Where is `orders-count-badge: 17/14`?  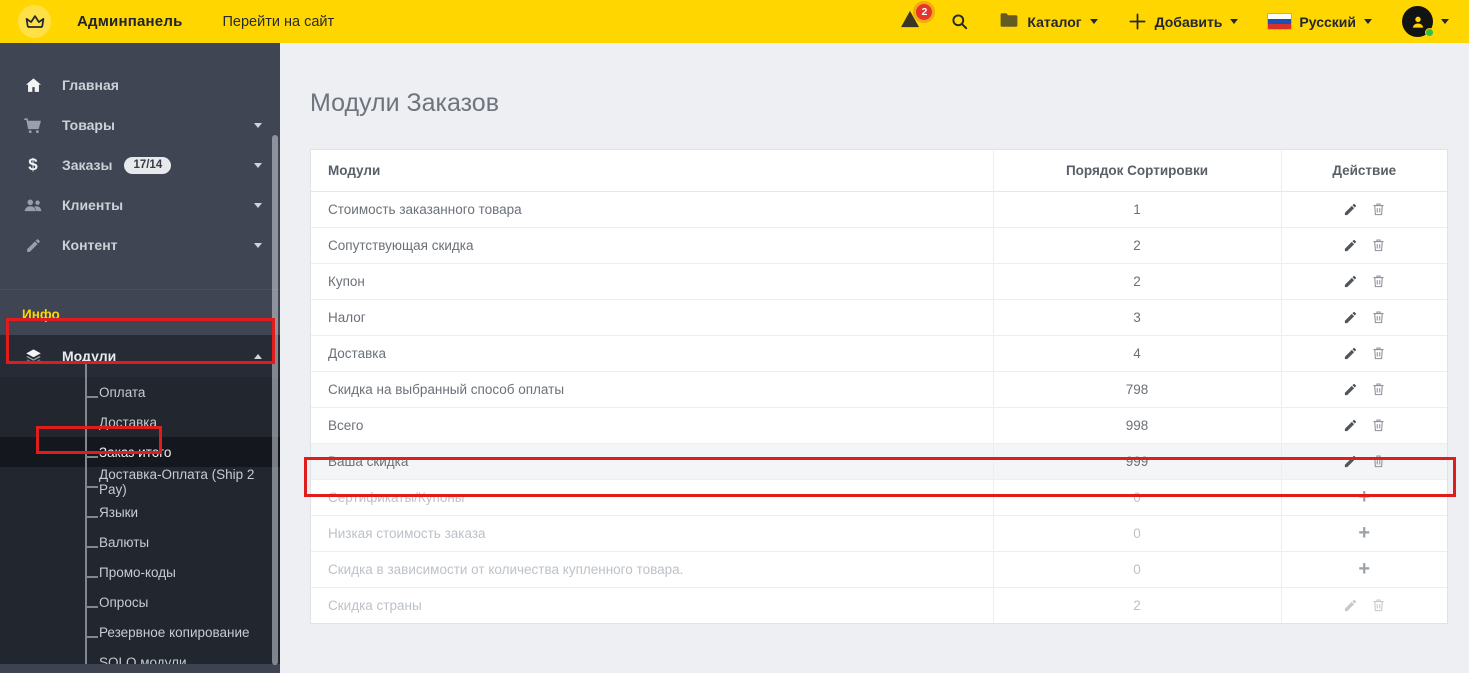 orders-count-badge: 17/14 is located at coordinates (148, 165).